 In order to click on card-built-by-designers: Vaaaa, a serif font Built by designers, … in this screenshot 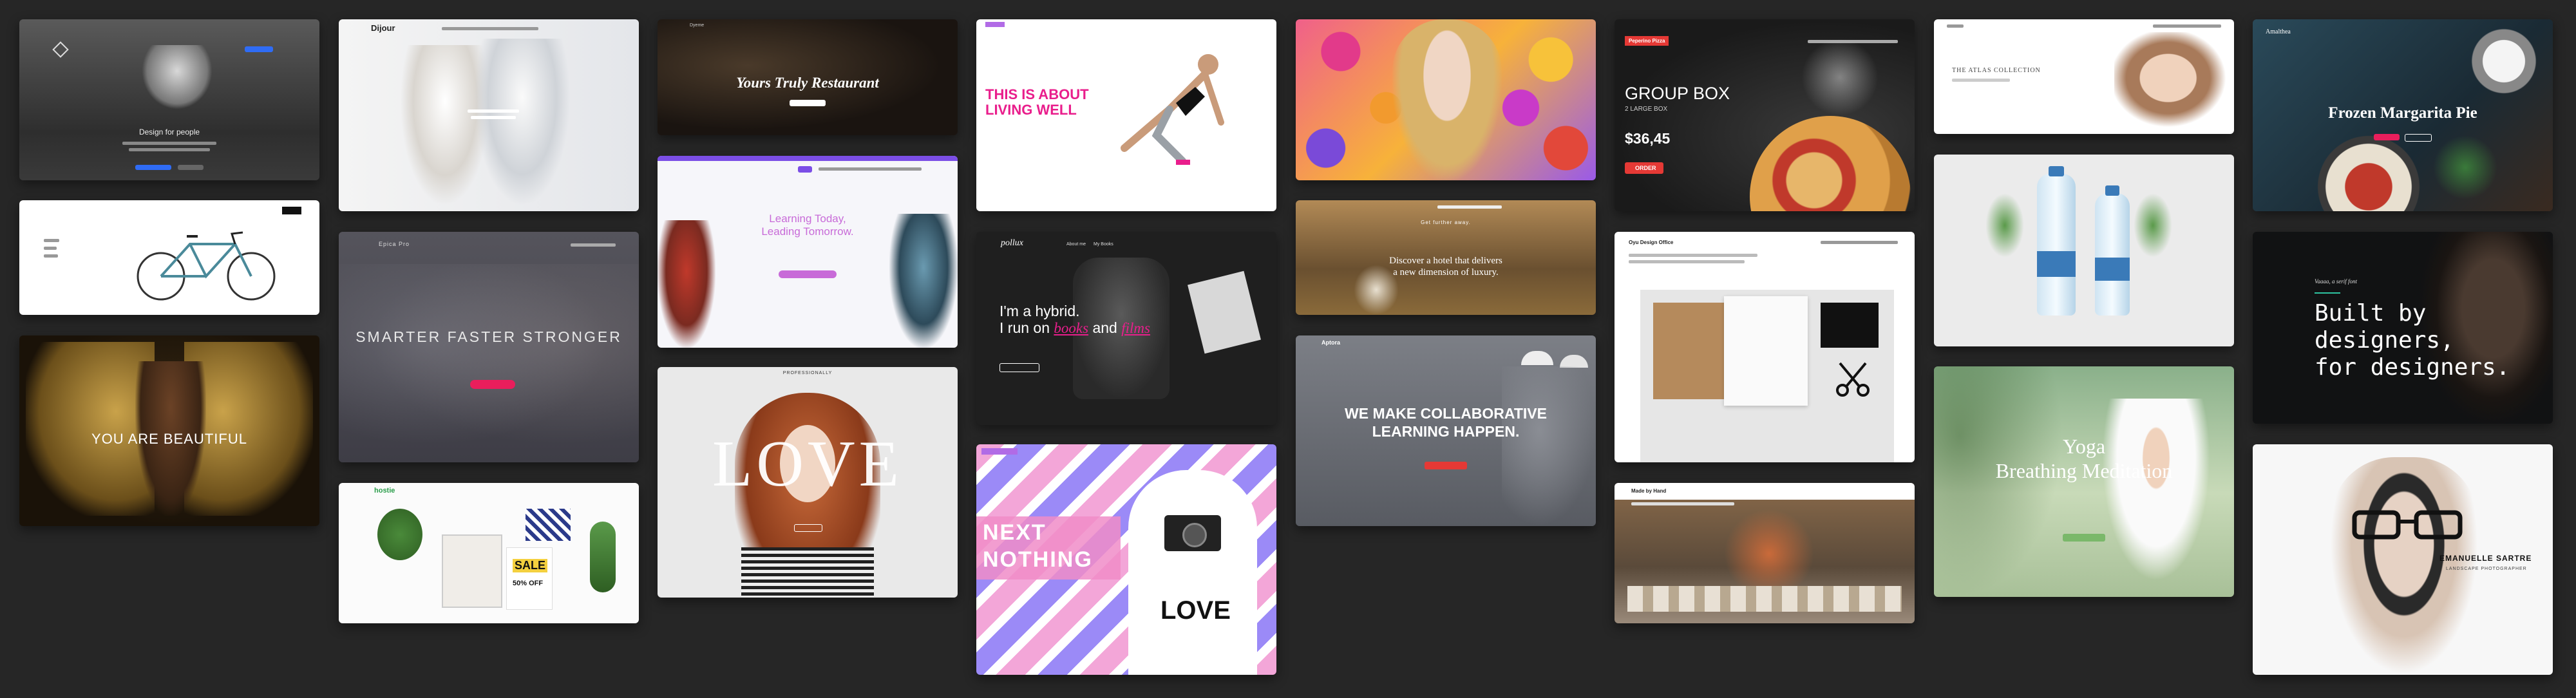, I will do `click(2403, 328)`.